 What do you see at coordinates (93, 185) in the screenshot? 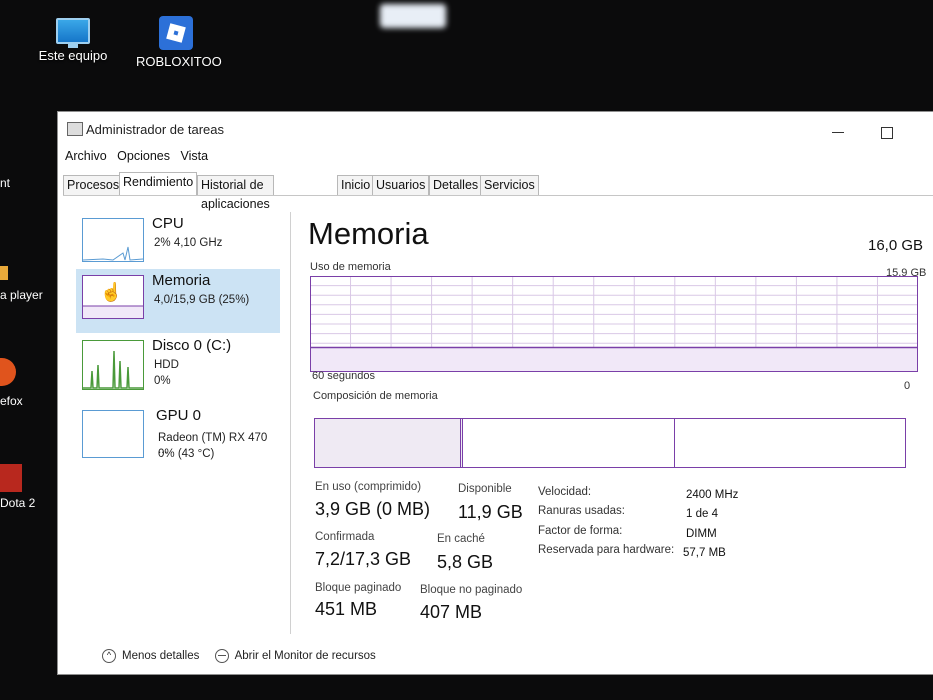
I see `tab-procesos: Procesos` at bounding box center [93, 185].